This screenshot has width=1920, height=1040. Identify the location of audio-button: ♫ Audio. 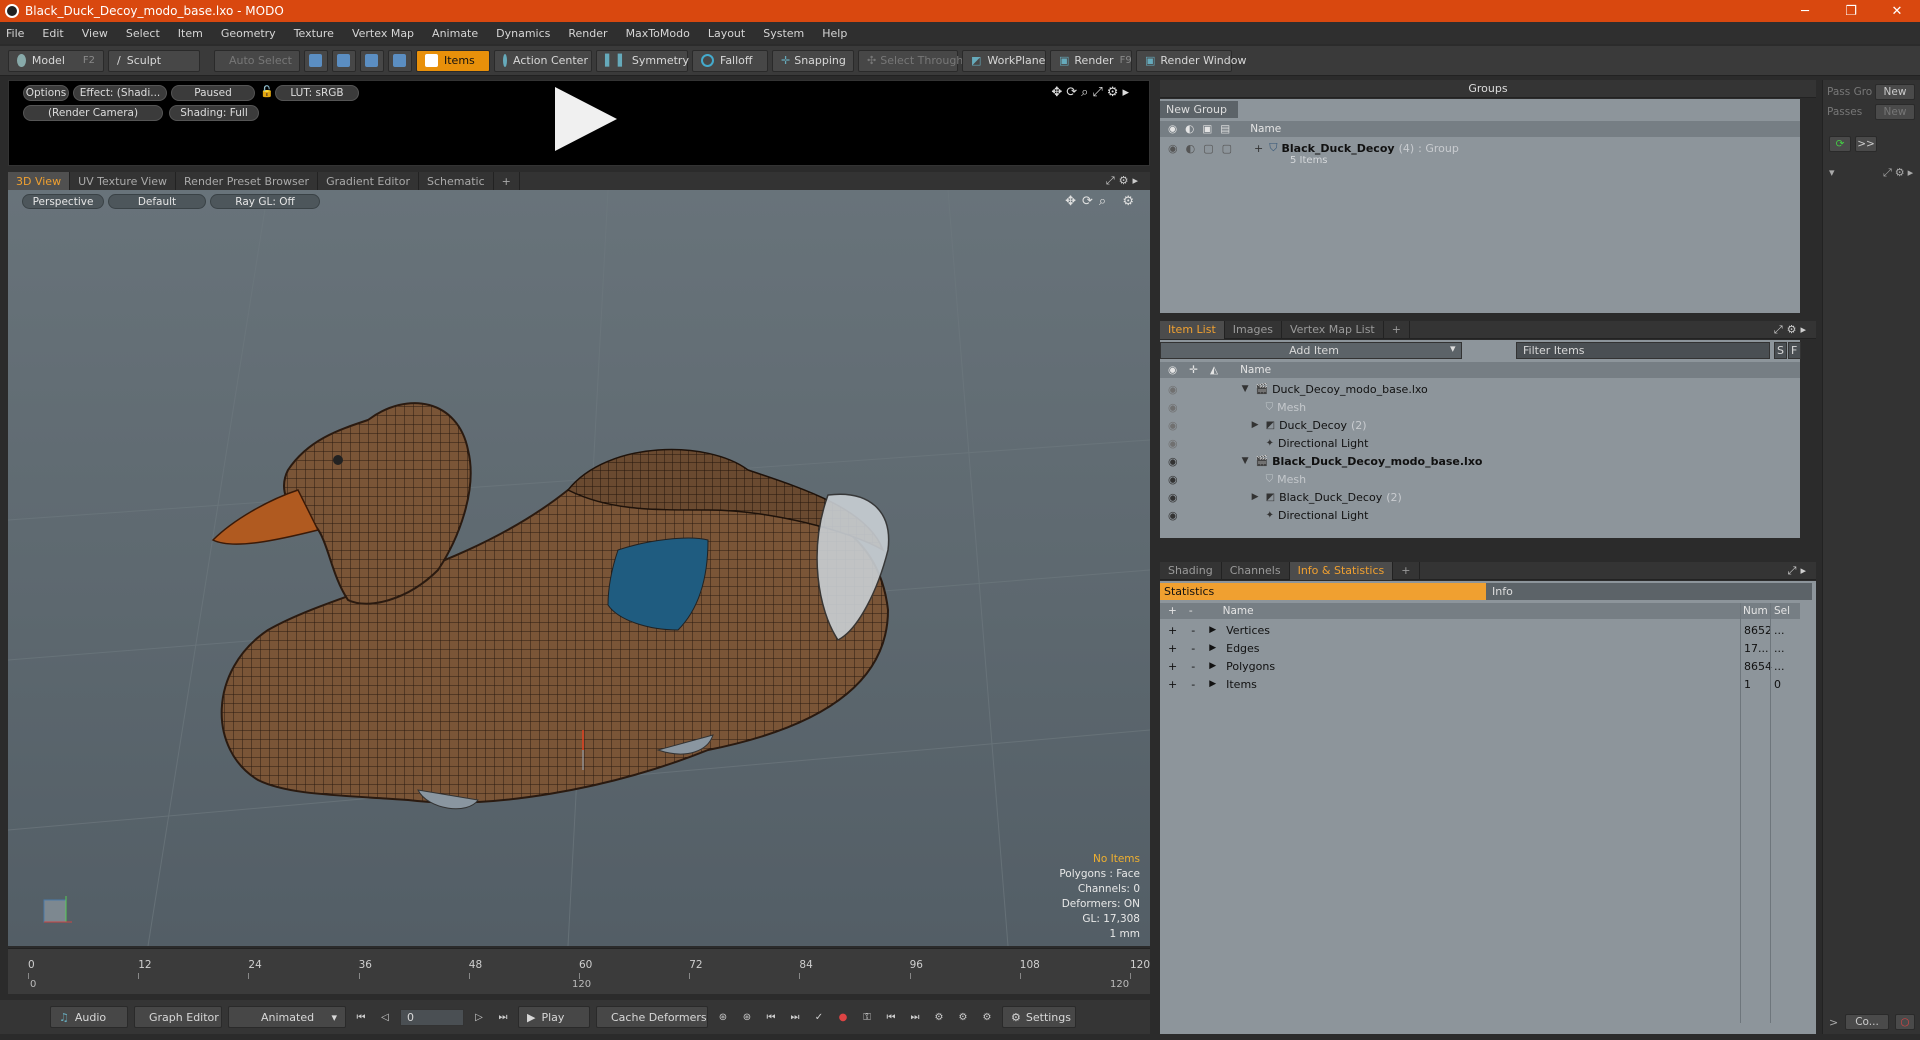
(89, 1017).